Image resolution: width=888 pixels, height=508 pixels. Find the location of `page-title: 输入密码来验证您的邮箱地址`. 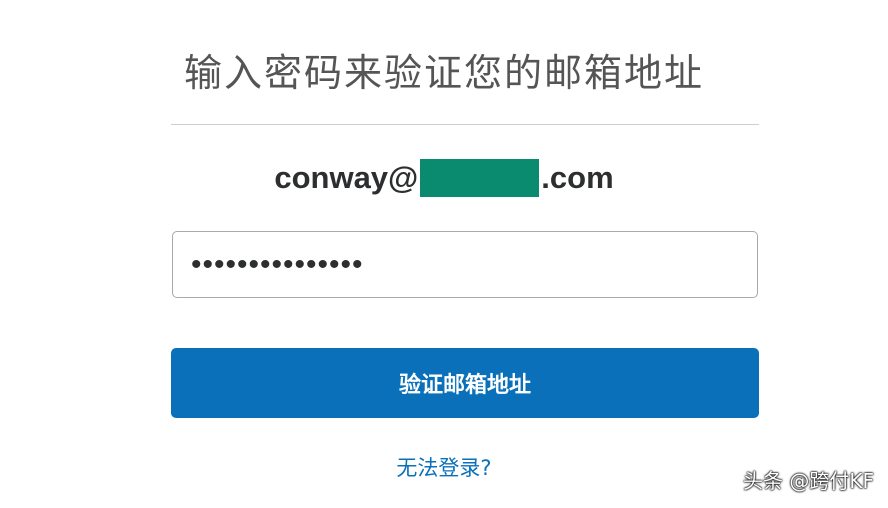

page-title: 输入密码来验证您的邮箱地址 is located at coordinates (443, 73).